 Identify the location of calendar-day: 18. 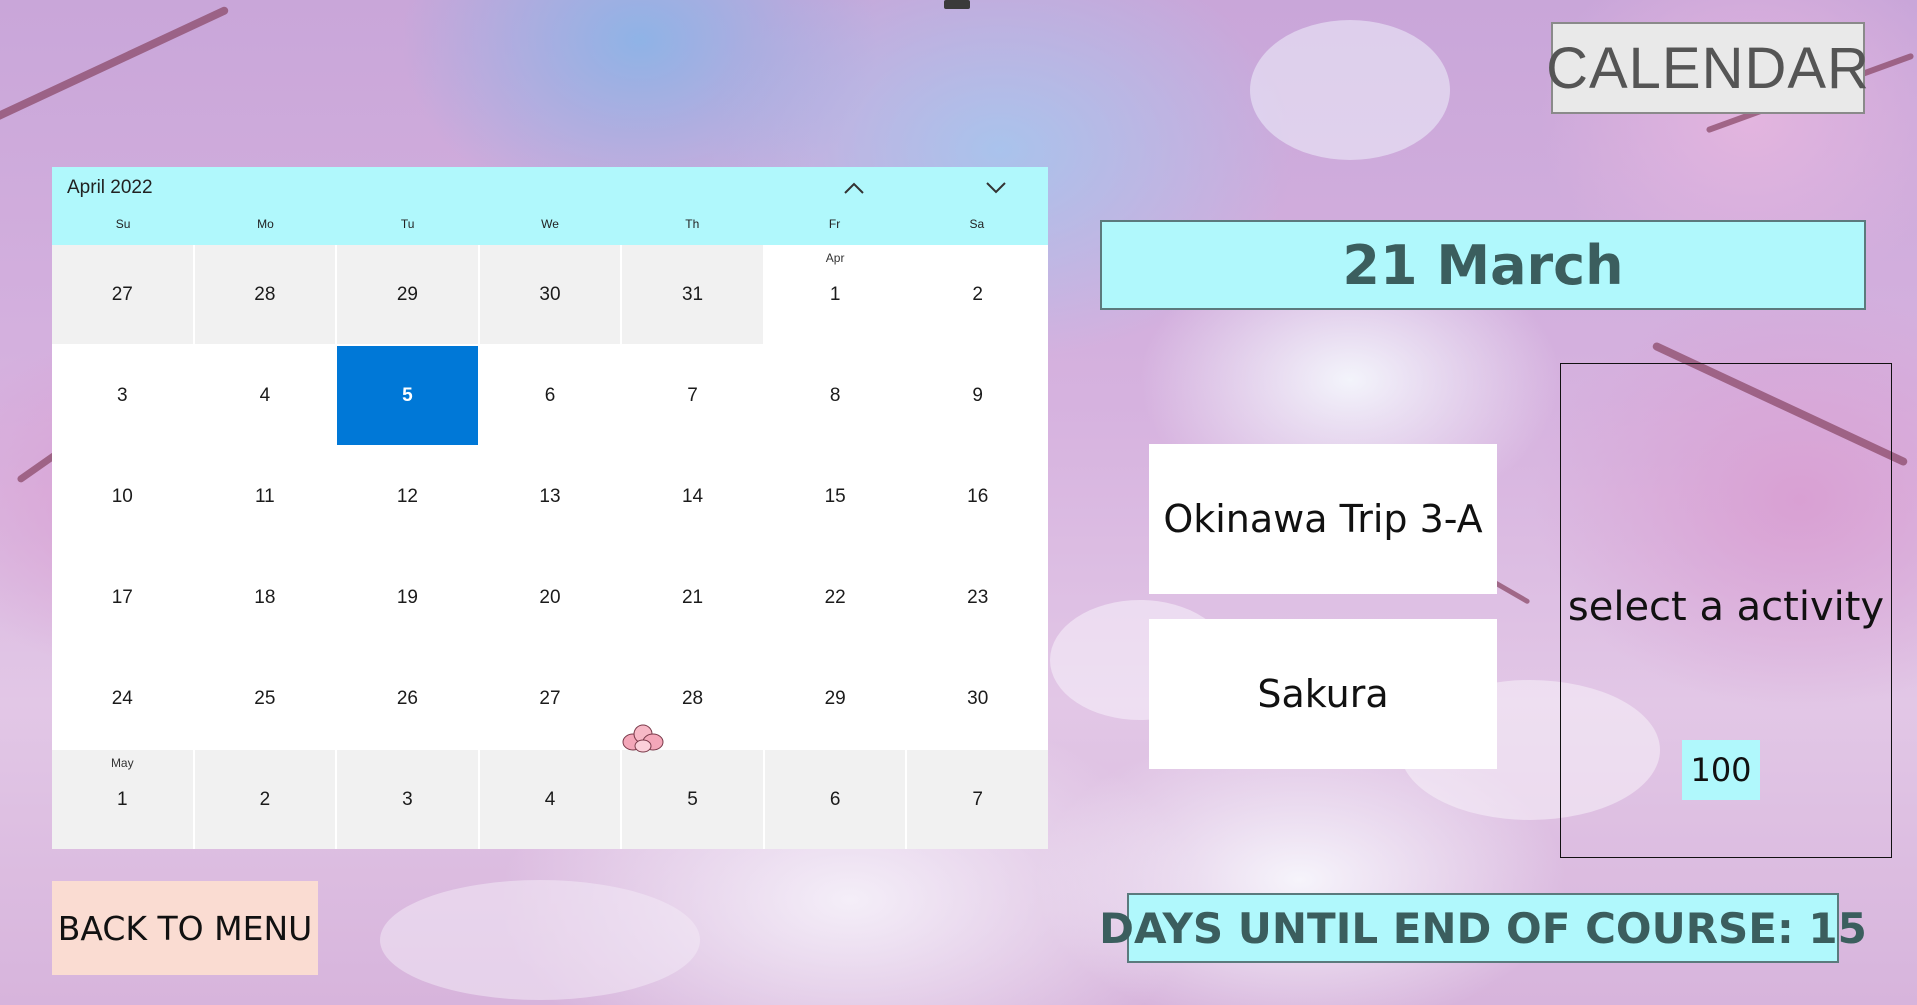
(265, 597).